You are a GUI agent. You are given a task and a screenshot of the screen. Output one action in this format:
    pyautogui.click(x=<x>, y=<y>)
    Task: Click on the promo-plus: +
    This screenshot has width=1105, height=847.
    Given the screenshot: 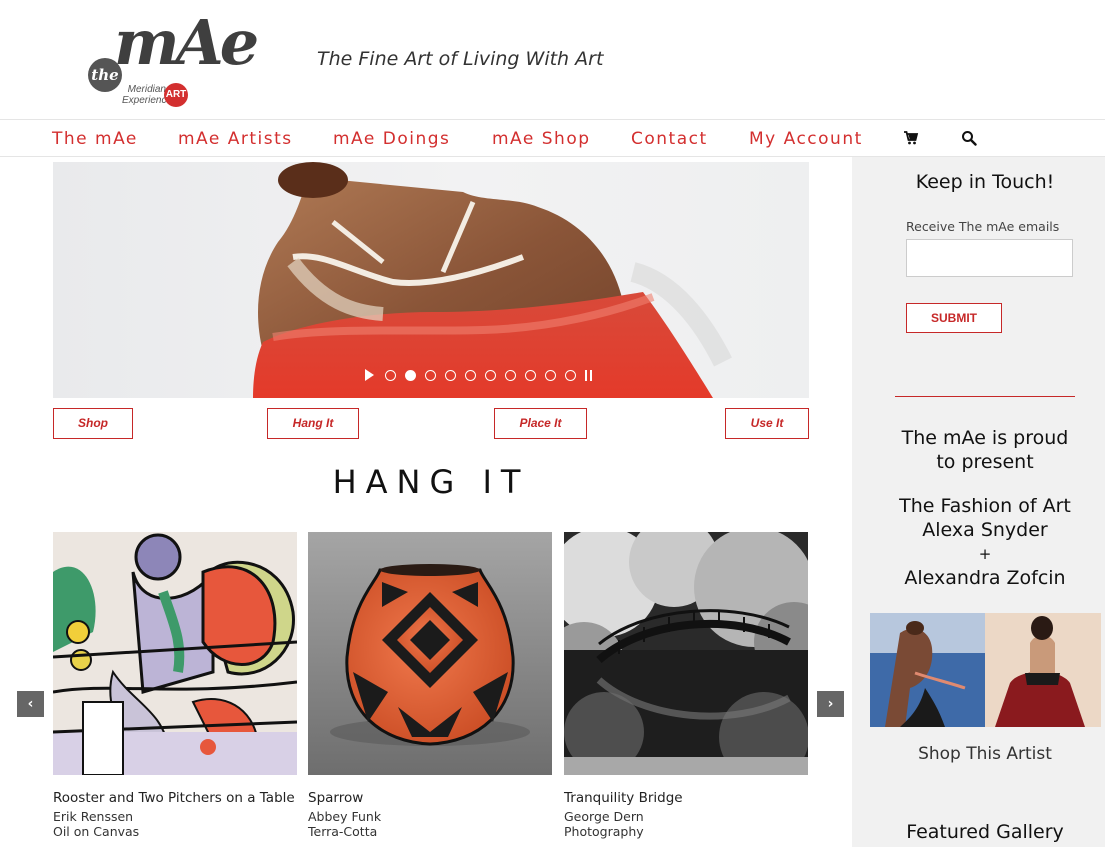 What is the action you would take?
    pyautogui.click(x=985, y=554)
    